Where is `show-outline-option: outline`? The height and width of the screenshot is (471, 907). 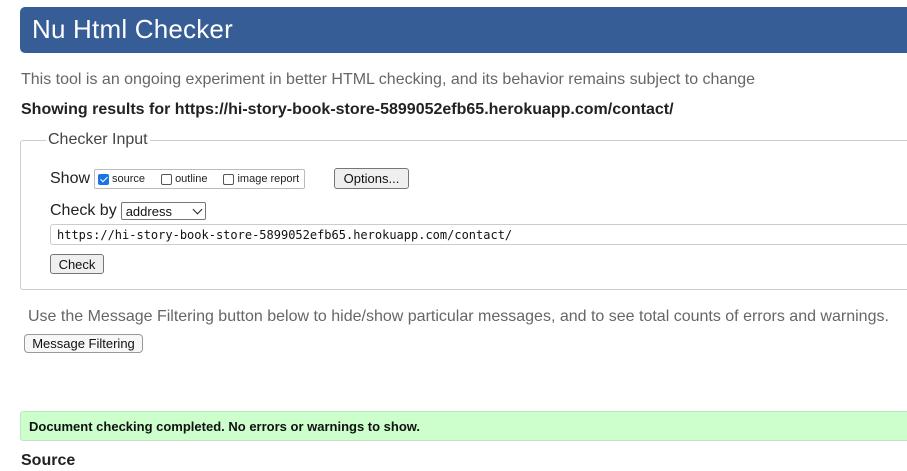 show-outline-option: outline is located at coordinates (184, 179).